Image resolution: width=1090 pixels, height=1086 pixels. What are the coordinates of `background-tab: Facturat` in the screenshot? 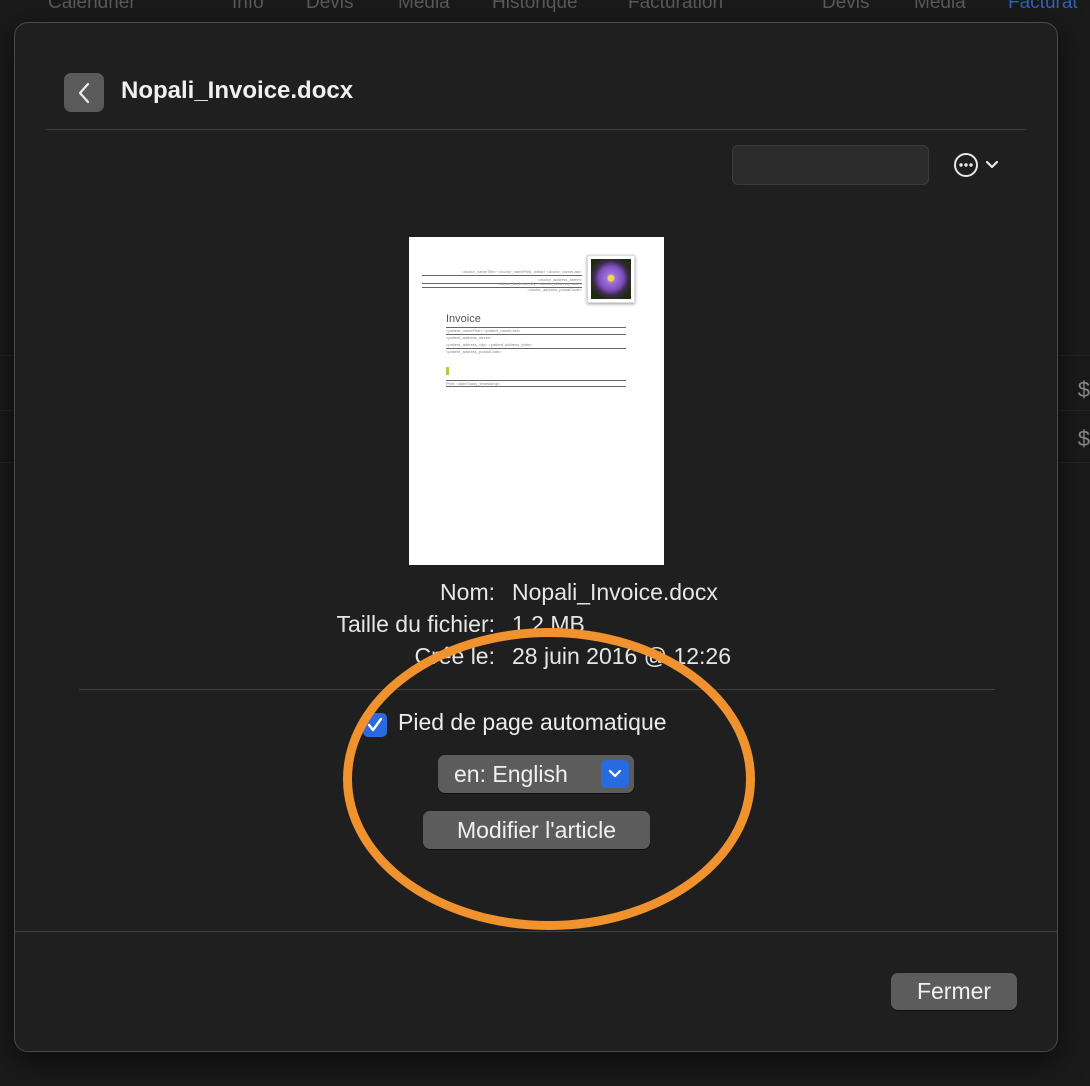 It's located at (1043, 6).